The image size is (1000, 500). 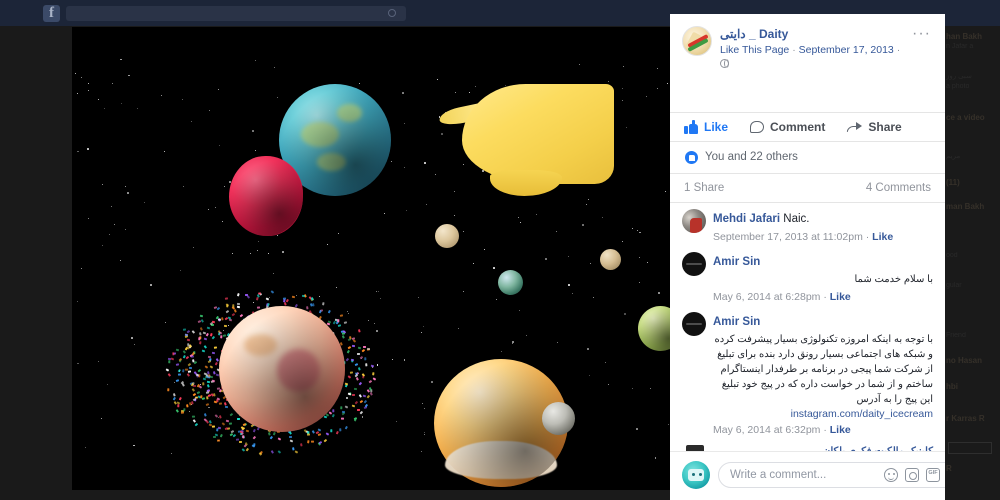 I want to click on gif-icon, so click(x=933, y=475).